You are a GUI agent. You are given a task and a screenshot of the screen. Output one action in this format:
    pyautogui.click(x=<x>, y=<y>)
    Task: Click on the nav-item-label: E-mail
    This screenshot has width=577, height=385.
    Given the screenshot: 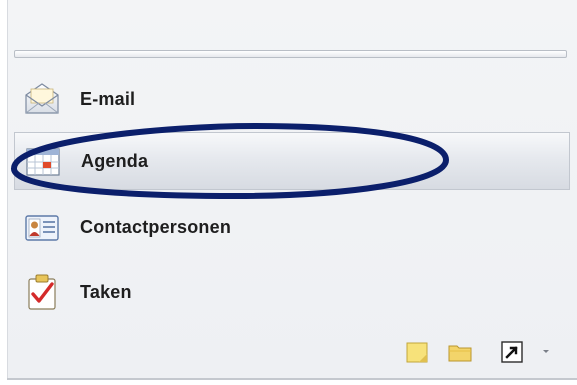 What is the action you would take?
    pyautogui.click(x=108, y=98)
    